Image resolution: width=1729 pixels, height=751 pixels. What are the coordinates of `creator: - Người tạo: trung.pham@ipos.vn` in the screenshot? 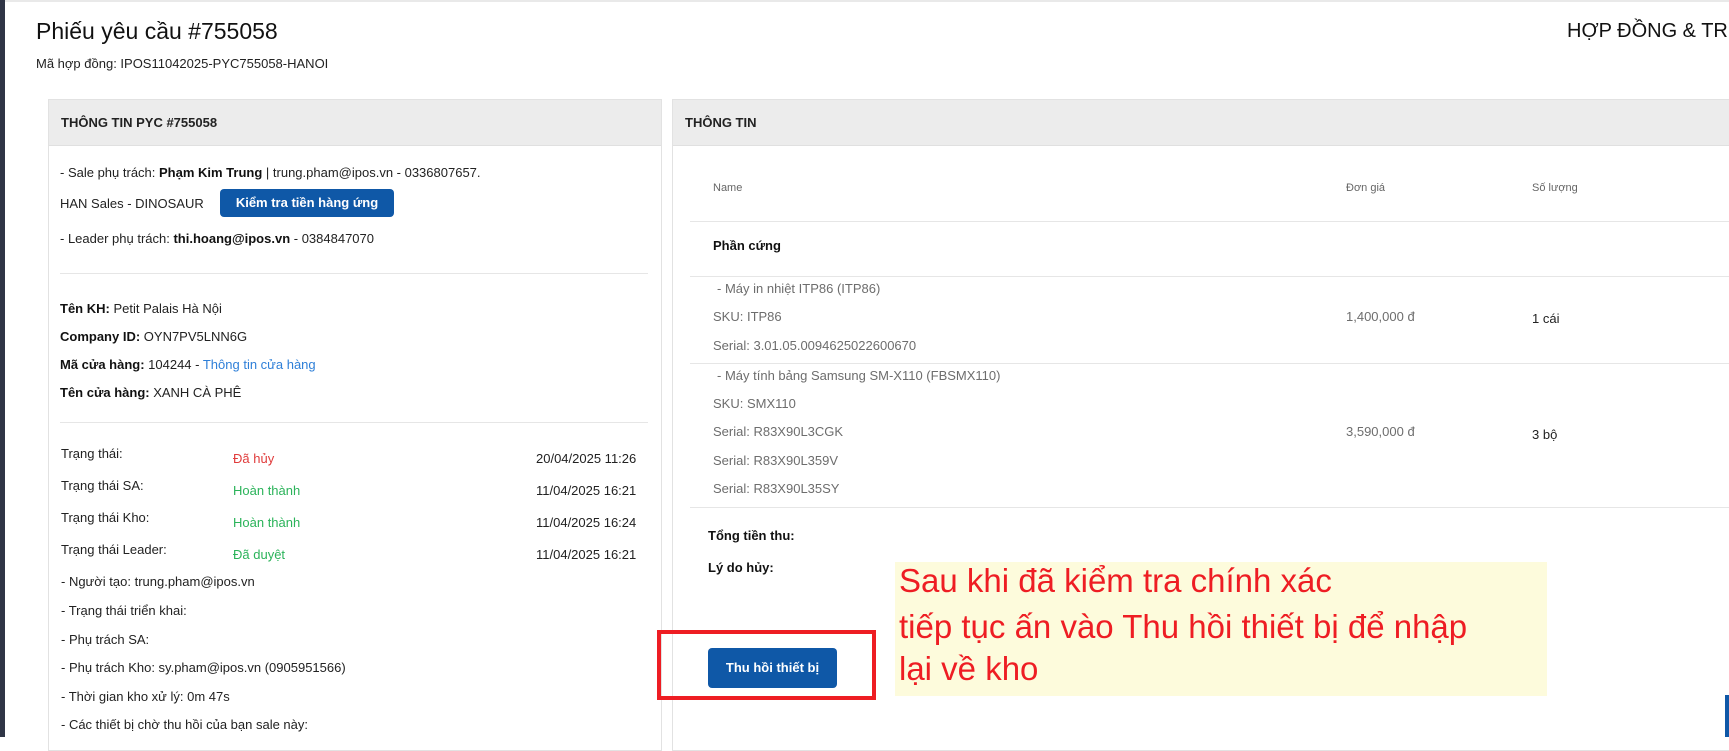 It's located at (158, 581).